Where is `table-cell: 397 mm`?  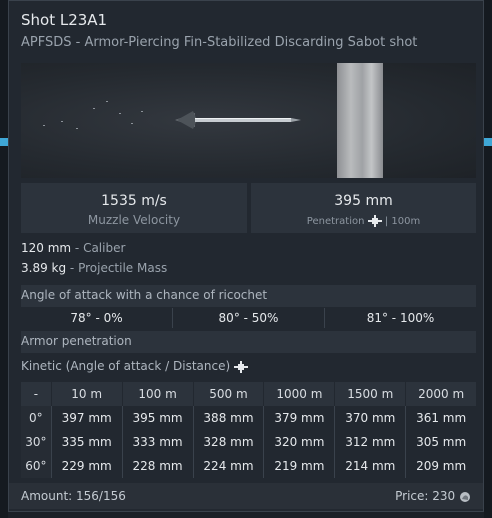 table-cell: 397 mm is located at coordinates (87, 418).